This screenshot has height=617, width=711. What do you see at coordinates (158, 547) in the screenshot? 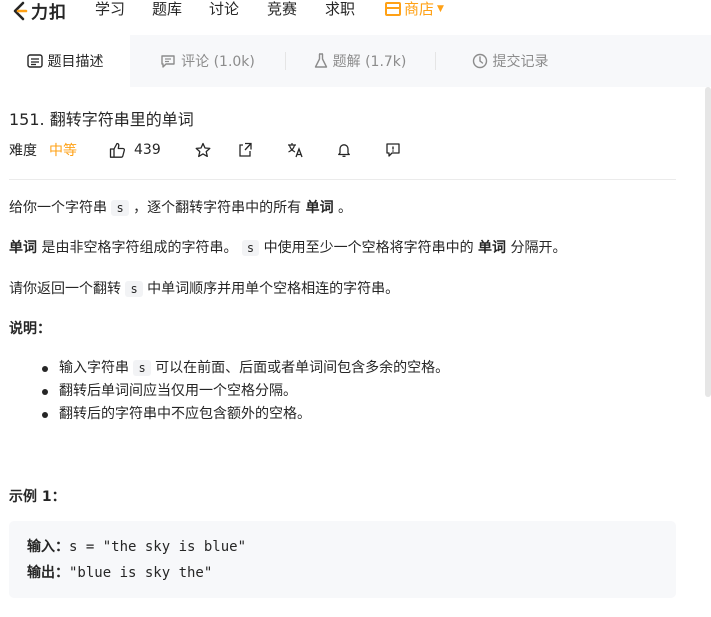
I see `input-value: s = "the sky is blue"` at bounding box center [158, 547].